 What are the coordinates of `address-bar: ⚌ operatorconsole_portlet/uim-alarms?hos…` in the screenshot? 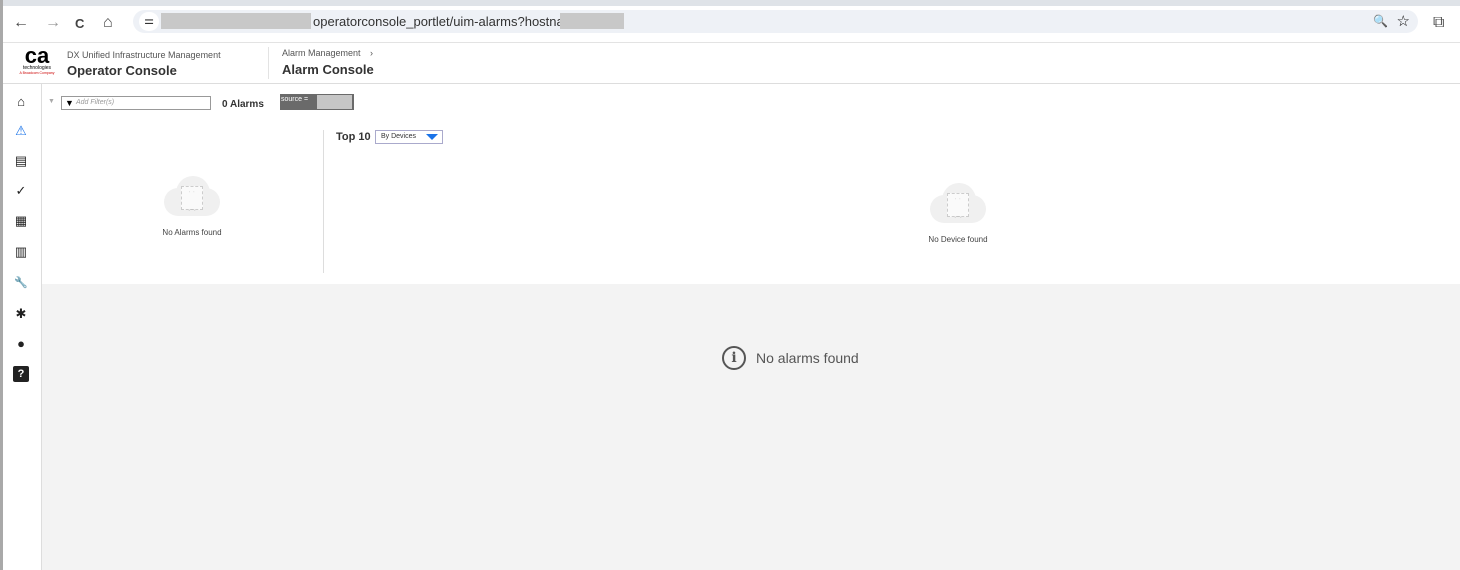 It's located at (775, 21).